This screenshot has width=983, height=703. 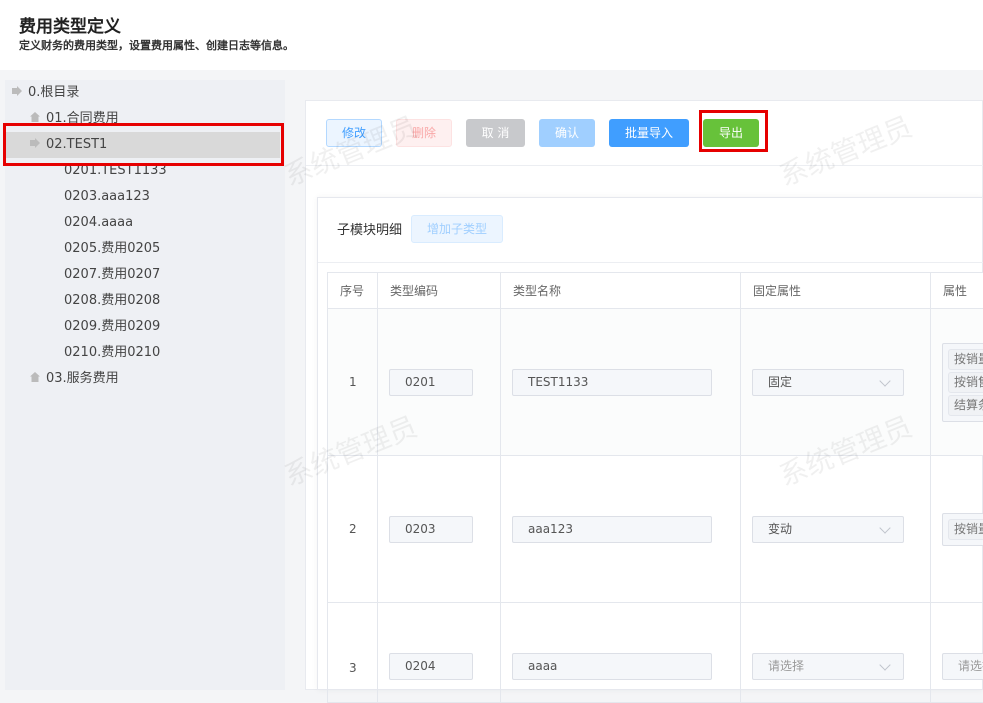 What do you see at coordinates (112, 301) in the screenshot?
I see `tree-node-0208: 0208.费用0208` at bounding box center [112, 301].